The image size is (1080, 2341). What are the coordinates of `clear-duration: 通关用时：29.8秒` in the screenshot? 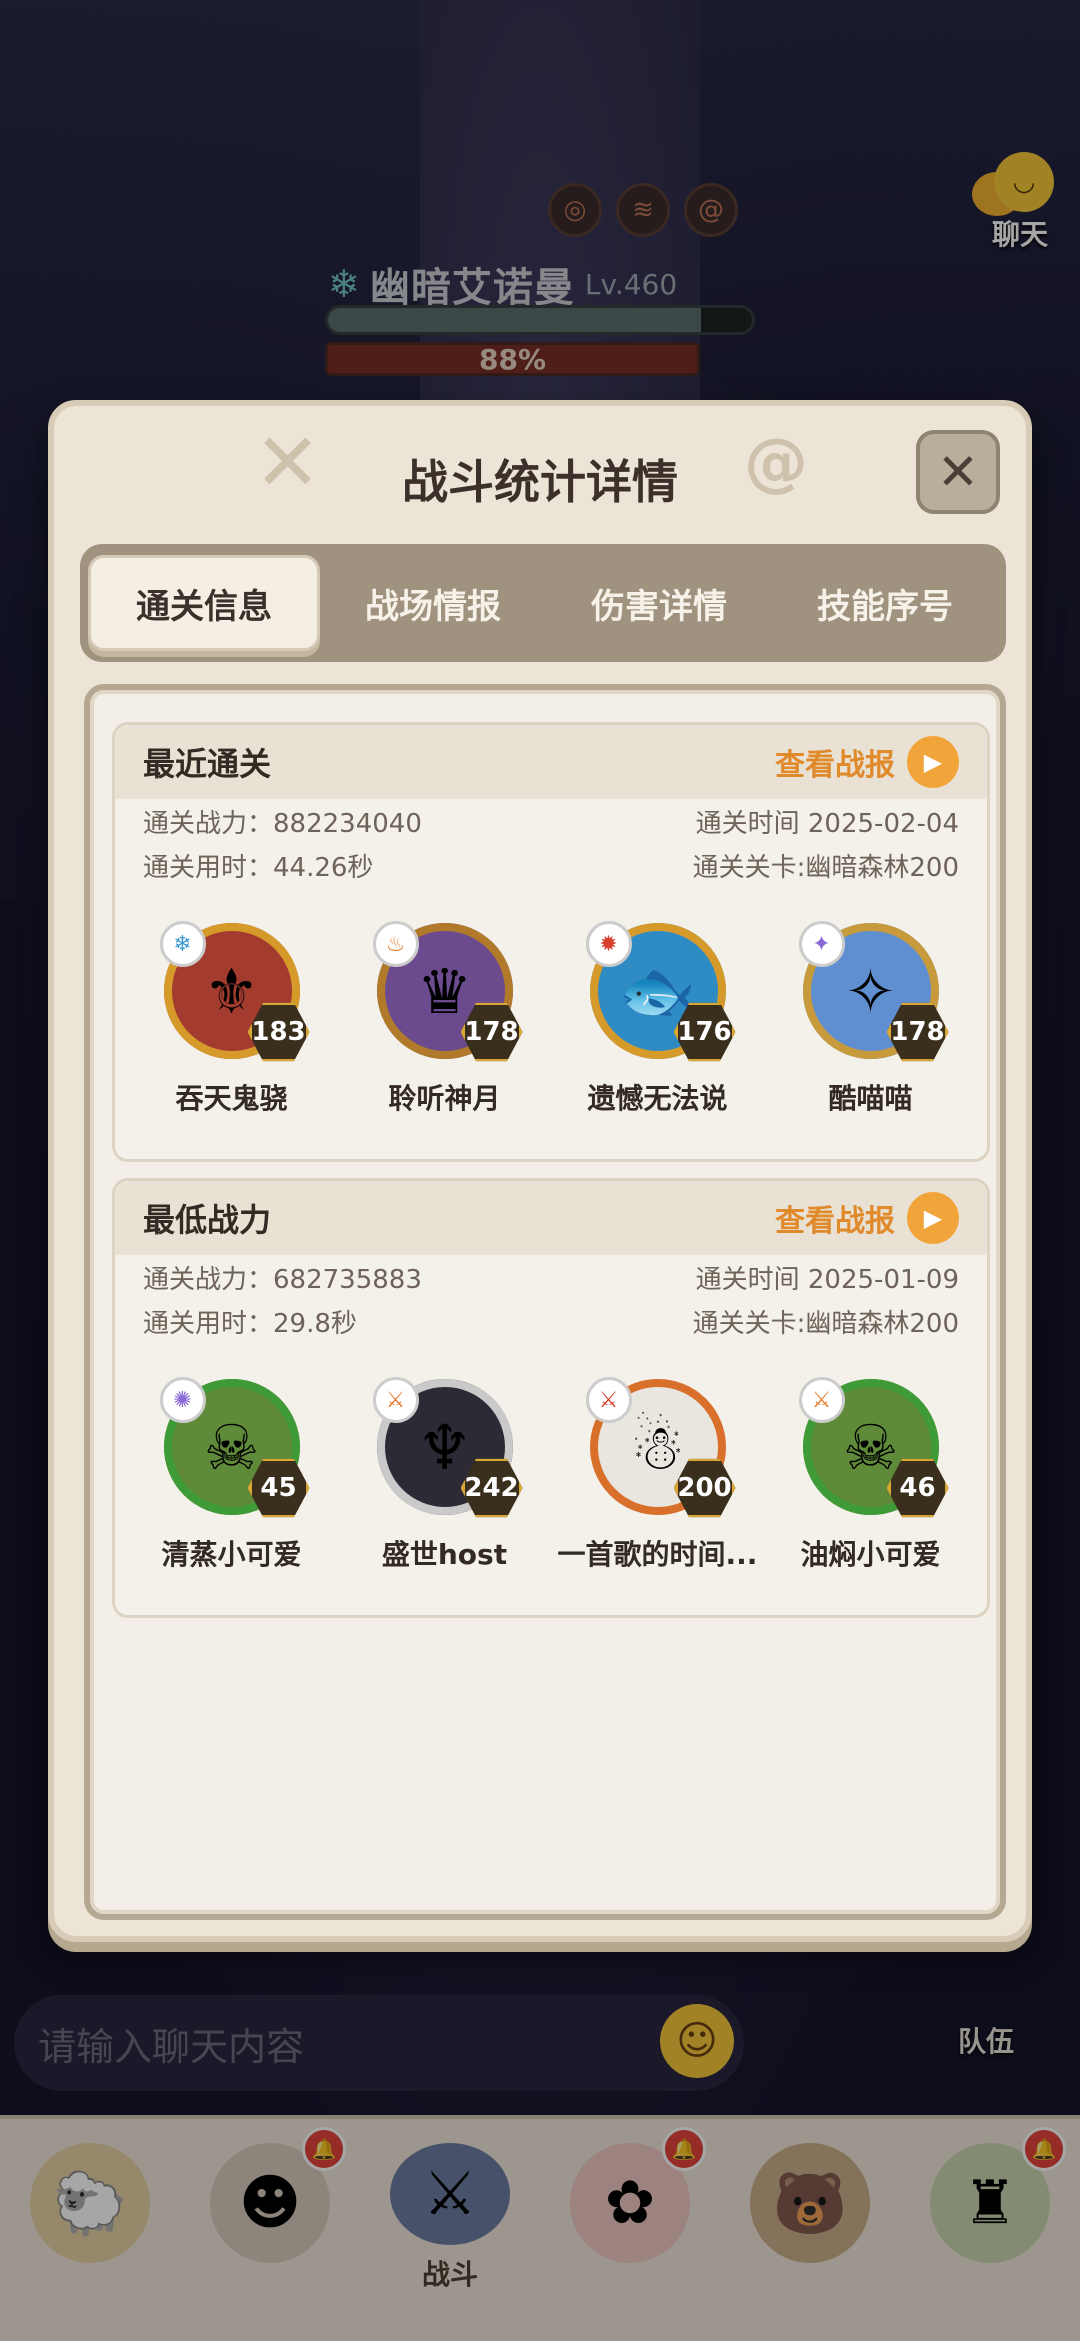 It's located at (250, 1323).